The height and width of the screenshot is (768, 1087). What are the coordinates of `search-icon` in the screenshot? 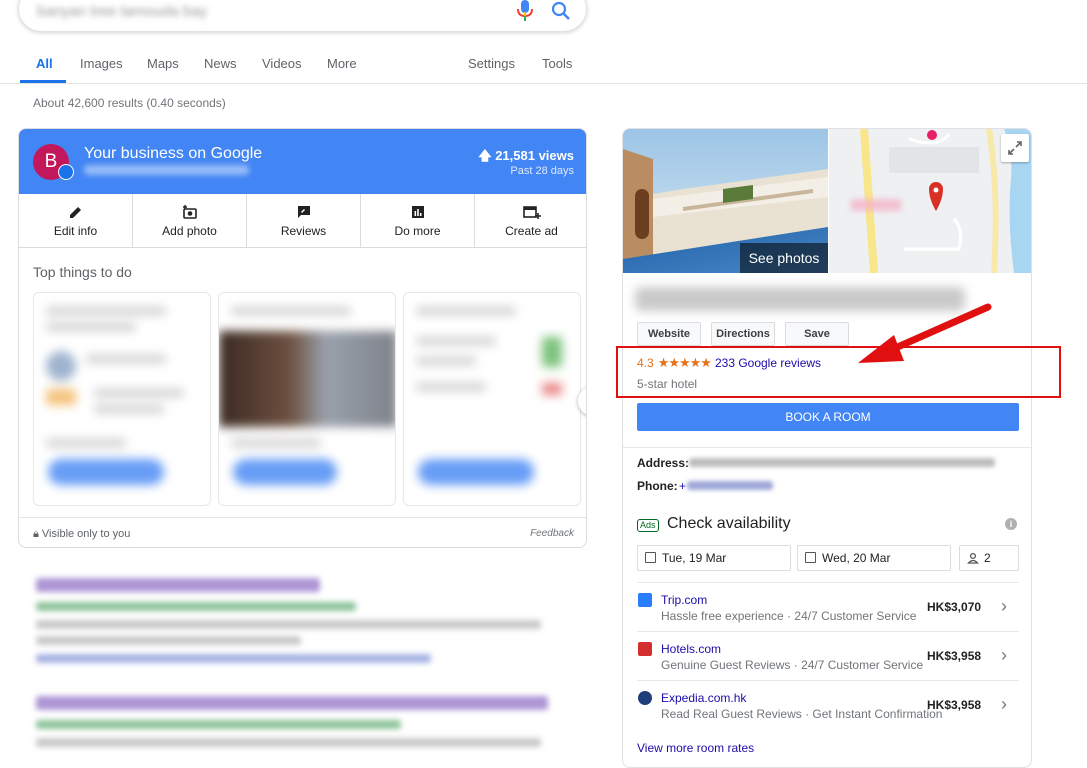 It's located at (561, 11).